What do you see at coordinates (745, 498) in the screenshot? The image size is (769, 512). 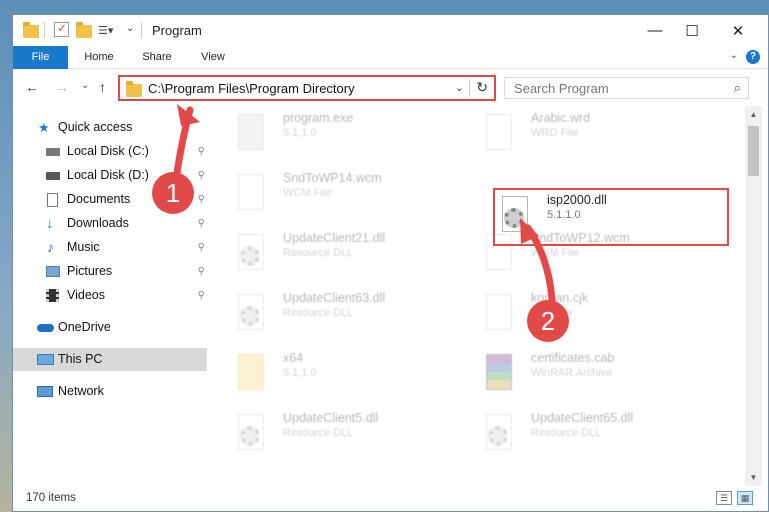 I see `large-icons-view-icon: ▦` at bounding box center [745, 498].